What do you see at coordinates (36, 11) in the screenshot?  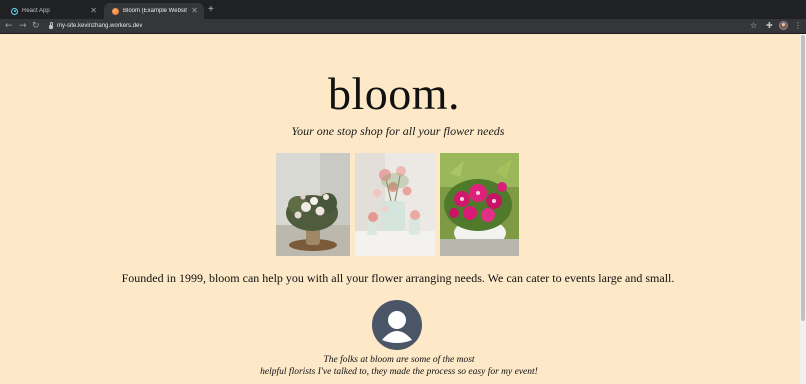 I see `tab-title: React App` at bounding box center [36, 11].